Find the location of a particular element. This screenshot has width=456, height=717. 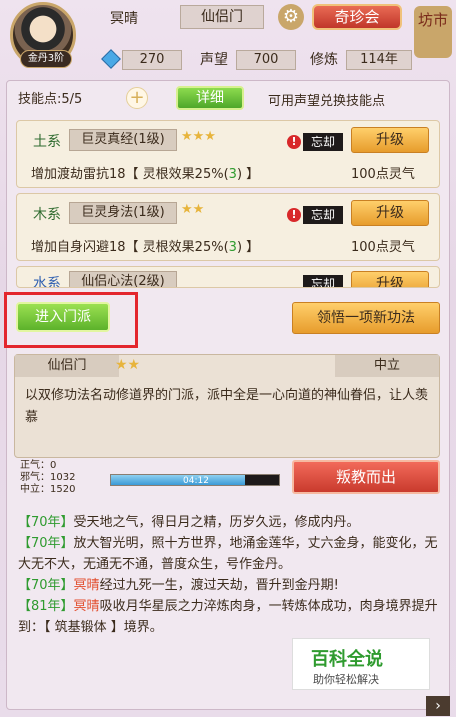

timer-text: 04:12 is located at coordinates (196, 481).